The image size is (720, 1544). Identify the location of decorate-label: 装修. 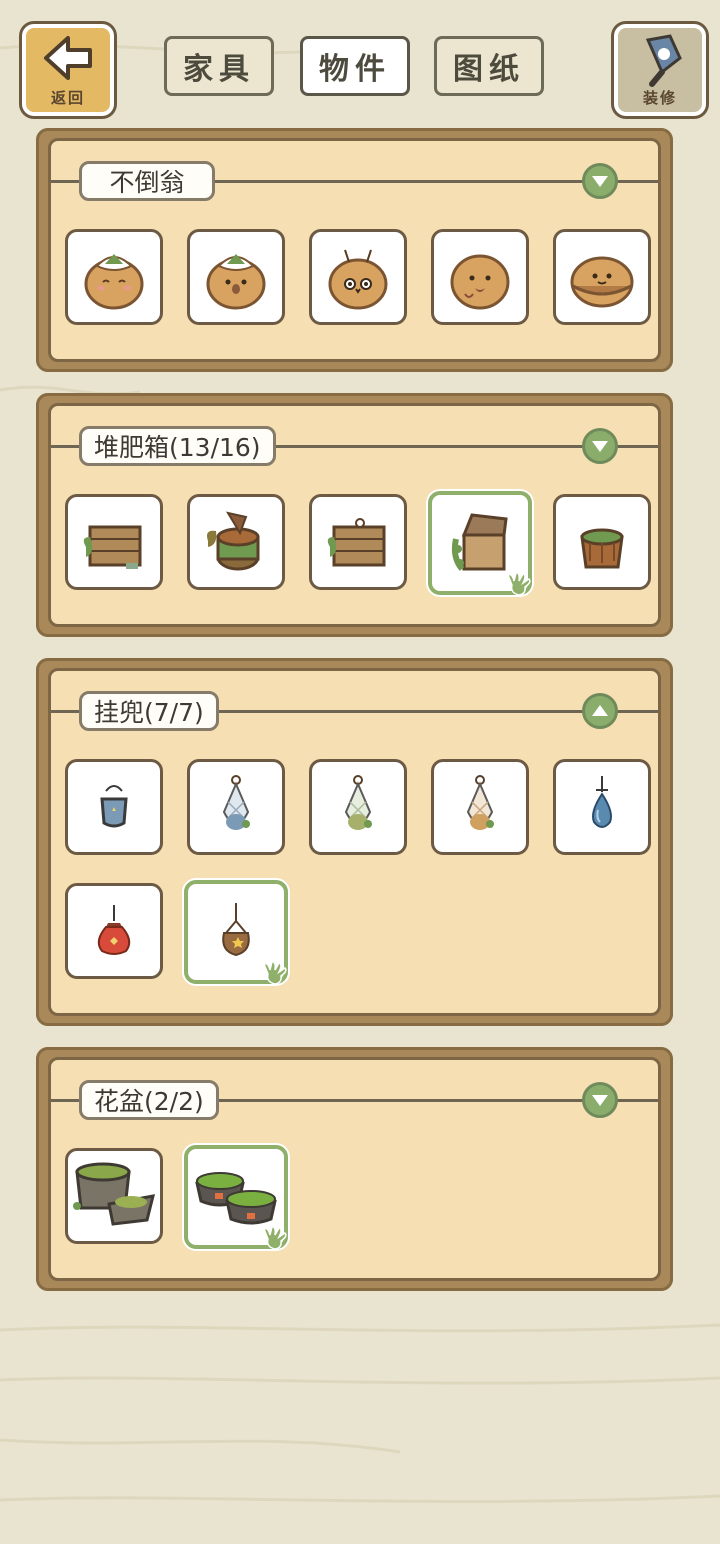
(659, 98).